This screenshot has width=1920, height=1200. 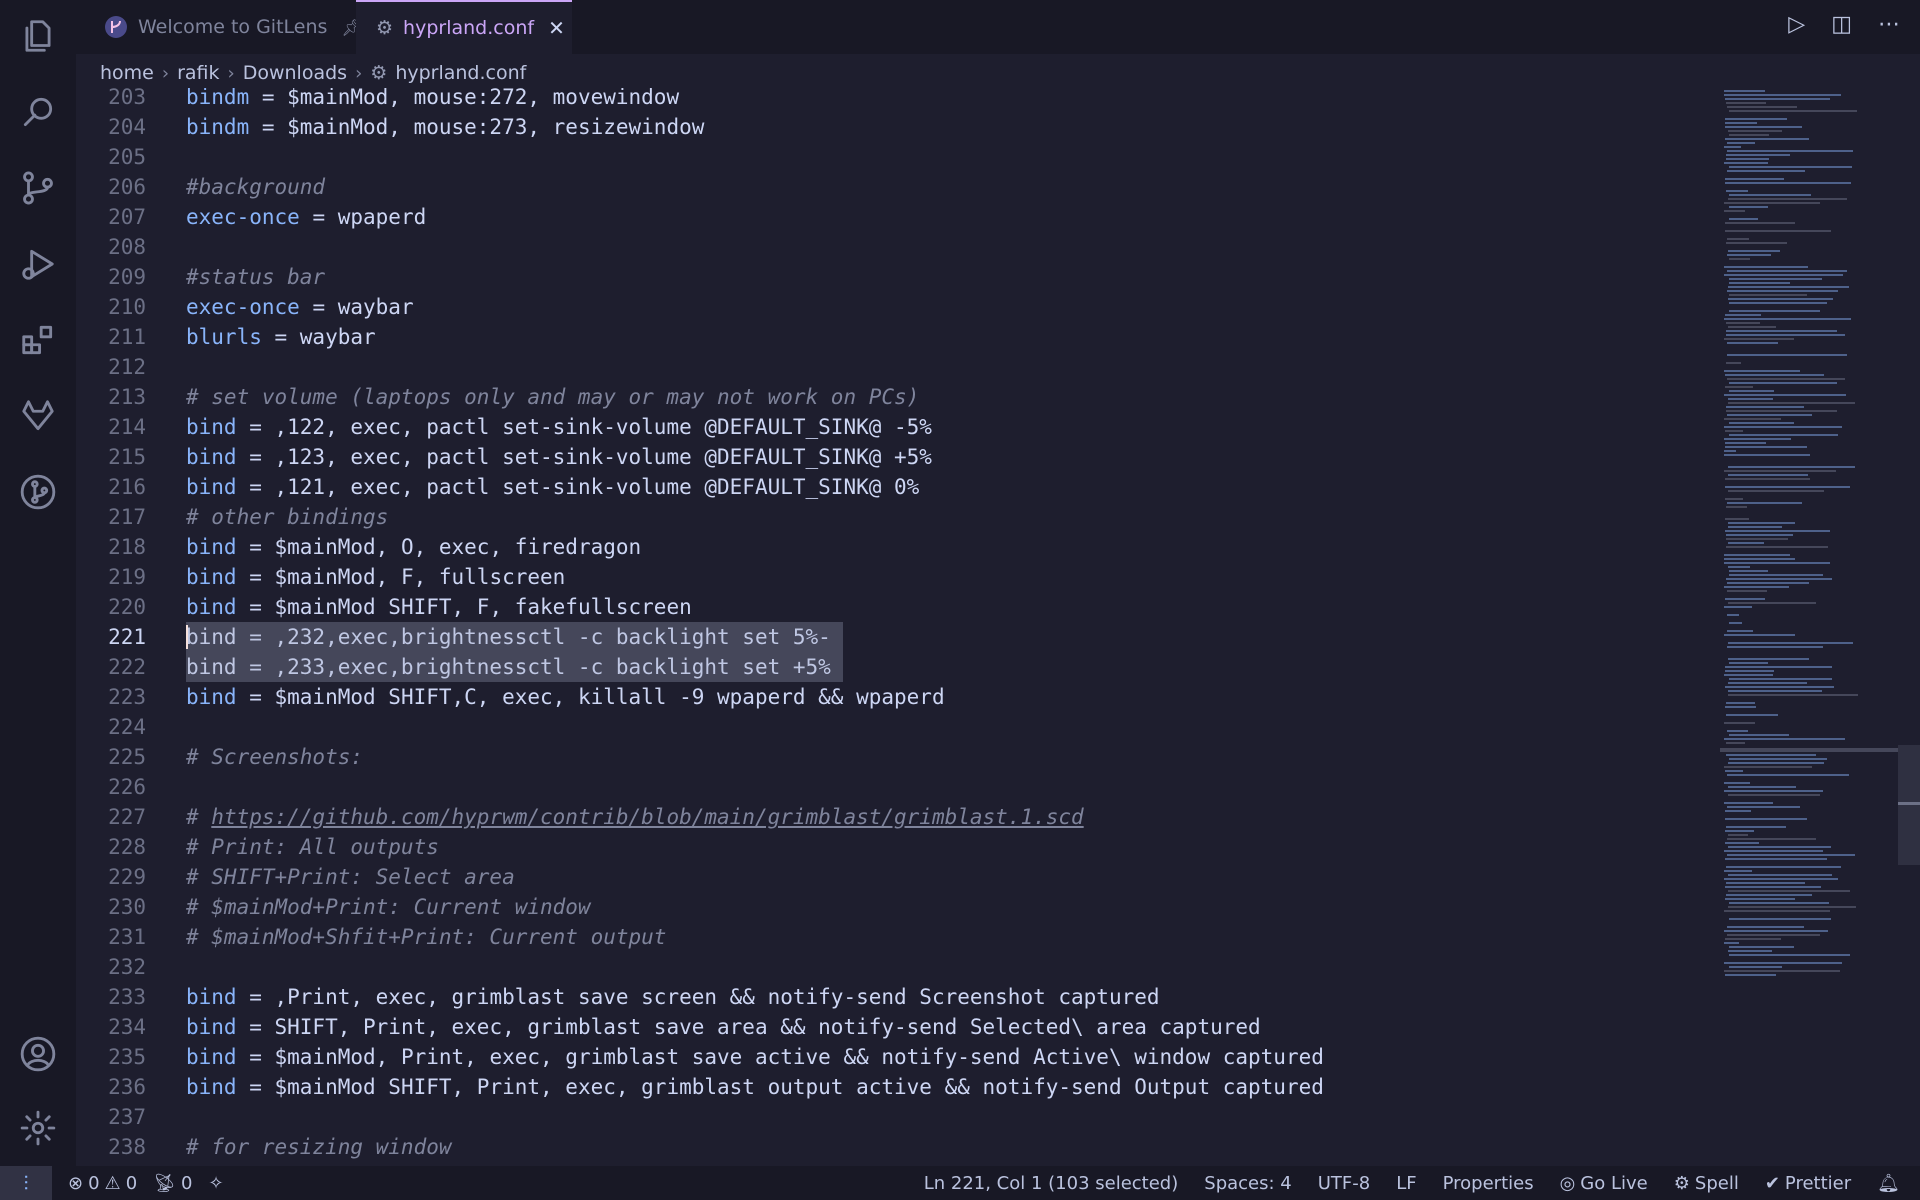 What do you see at coordinates (127, 98) in the screenshot?
I see `line-number: 203` at bounding box center [127, 98].